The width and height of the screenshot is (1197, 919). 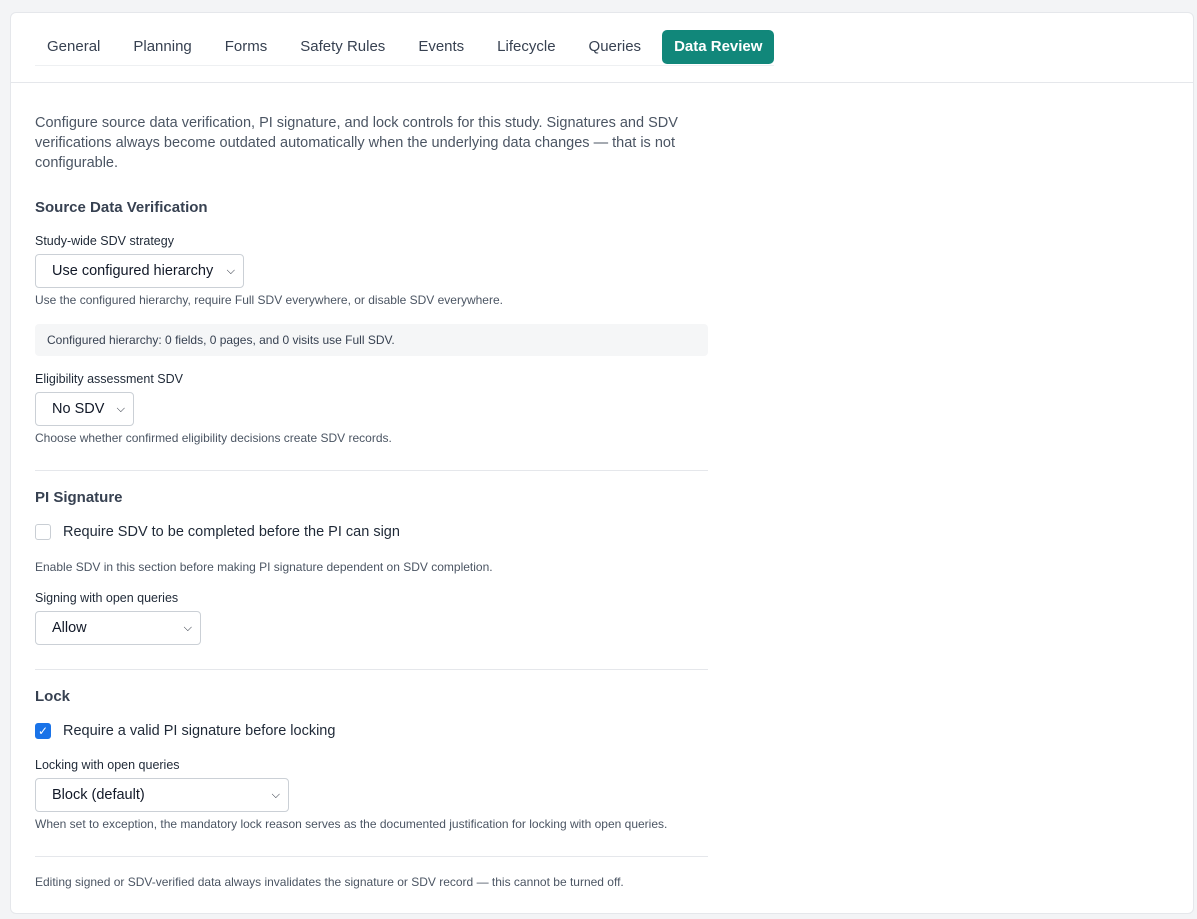 What do you see at coordinates (43, 532) in the screenshot?
I see `require-sdv-checkbox` at bounding box center [43, 532].